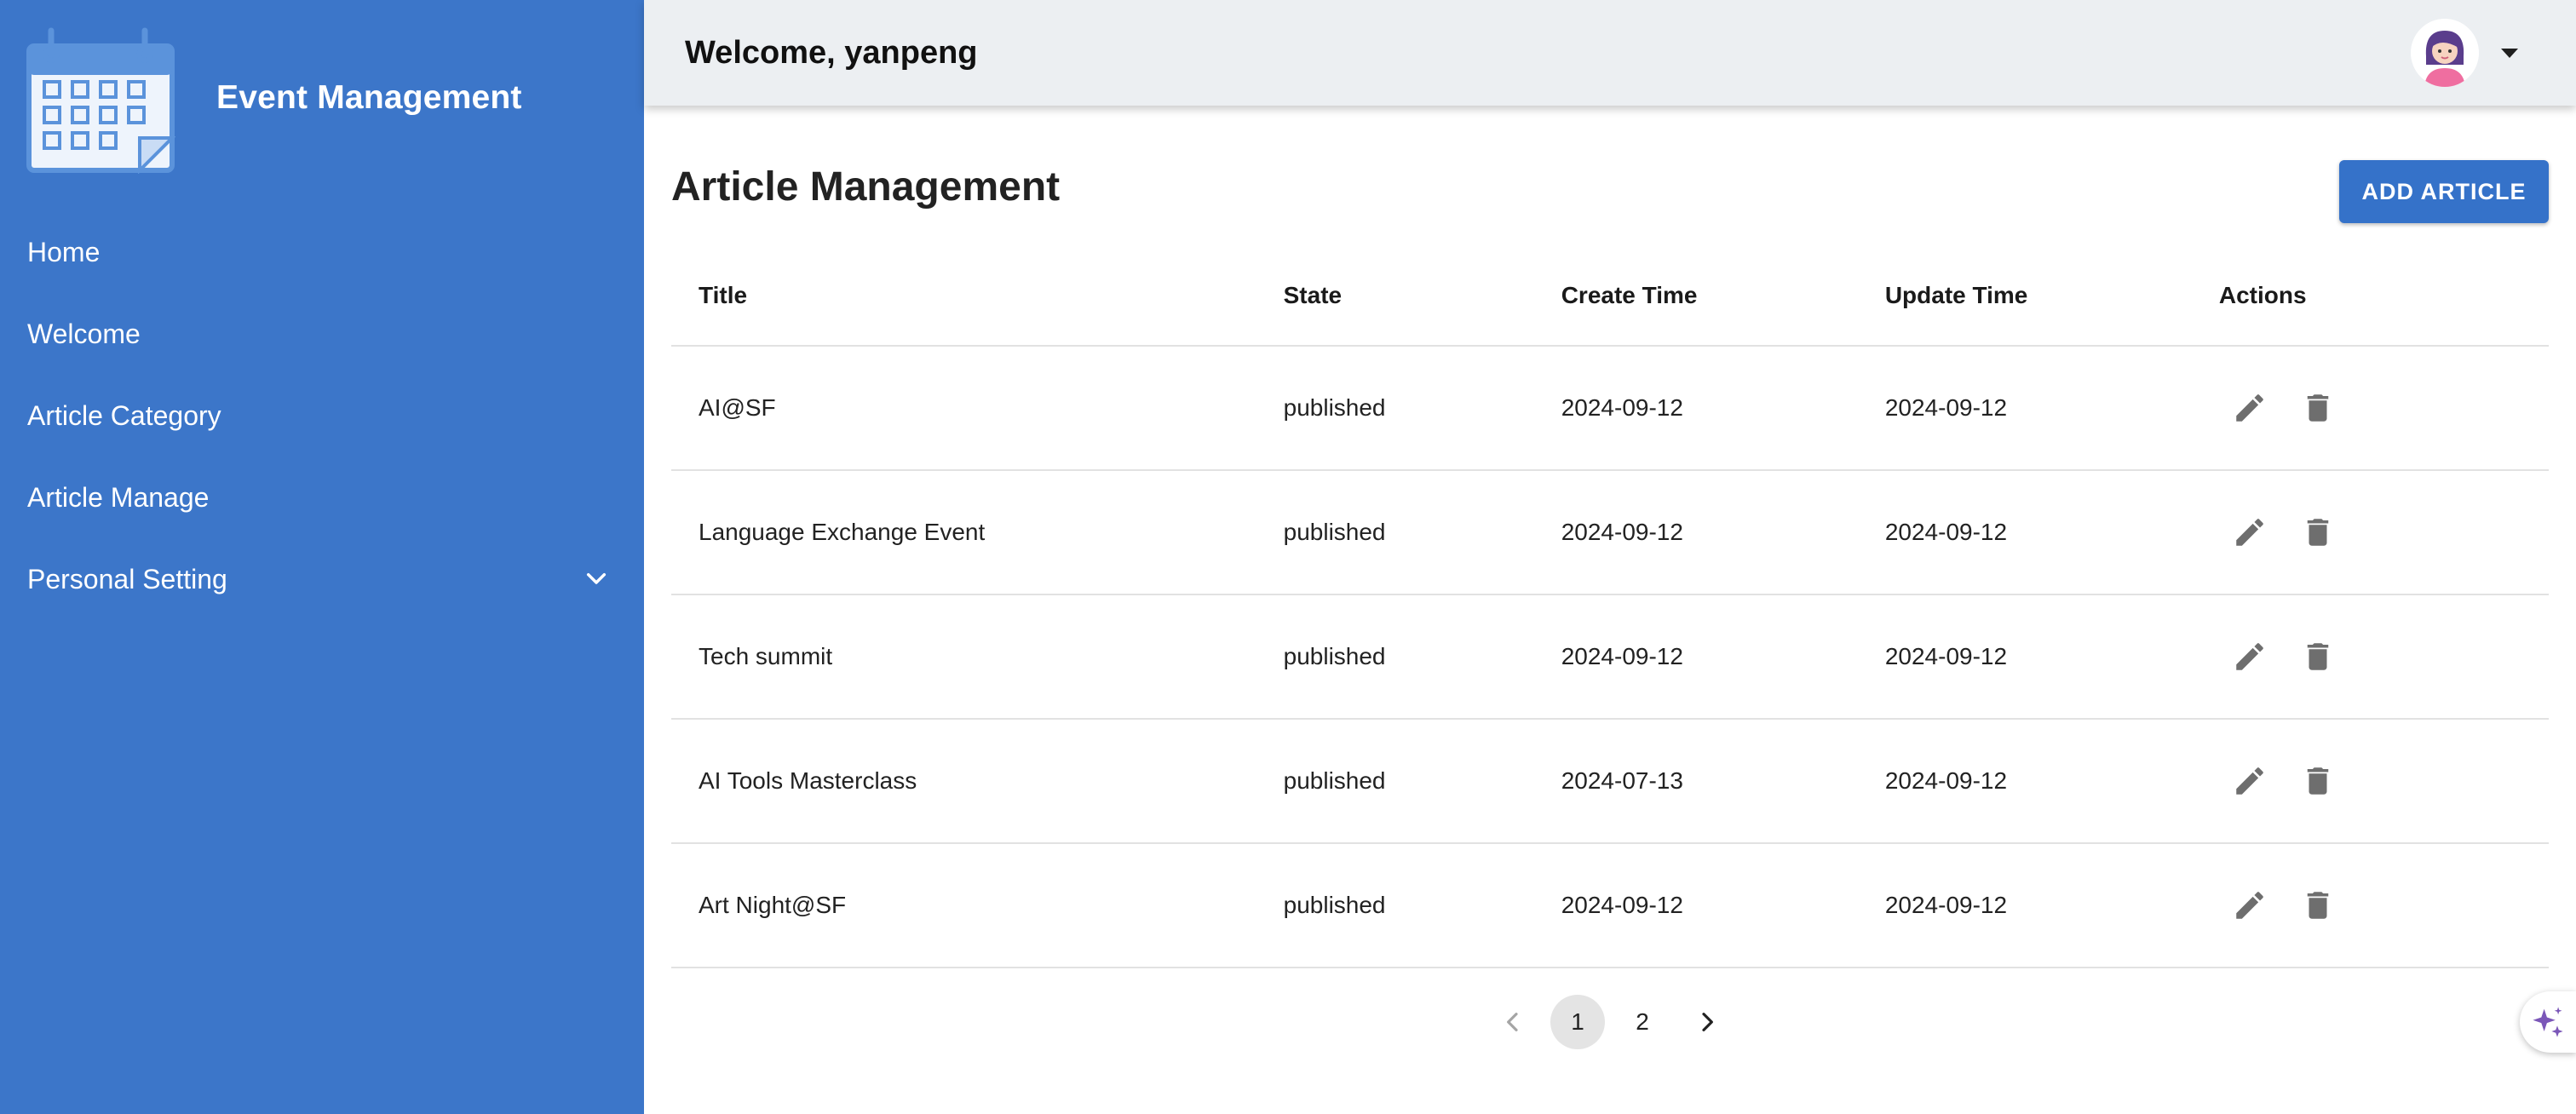  I want to click on cell-title: AI@SF, so click(964, 409).